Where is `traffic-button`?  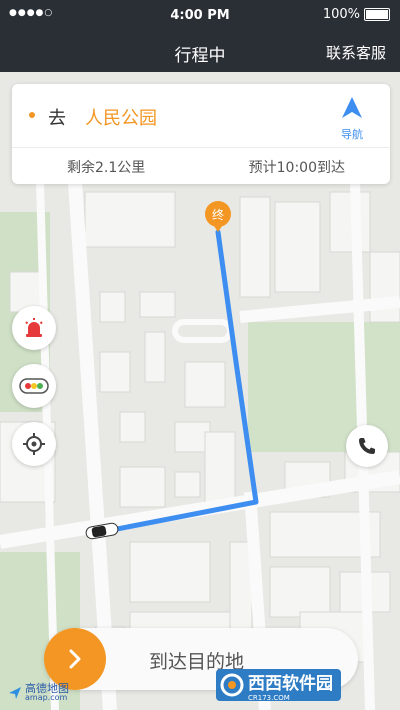 traffic-button is located at coordinates (34, 386).